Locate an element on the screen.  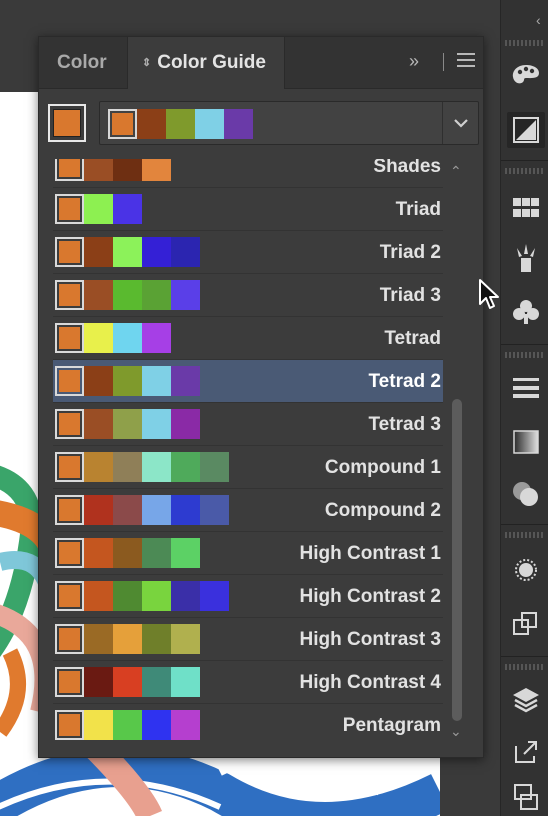
panel-tab-bar: Color ⇕ Color Guide » is located at coordinates (261, 63).